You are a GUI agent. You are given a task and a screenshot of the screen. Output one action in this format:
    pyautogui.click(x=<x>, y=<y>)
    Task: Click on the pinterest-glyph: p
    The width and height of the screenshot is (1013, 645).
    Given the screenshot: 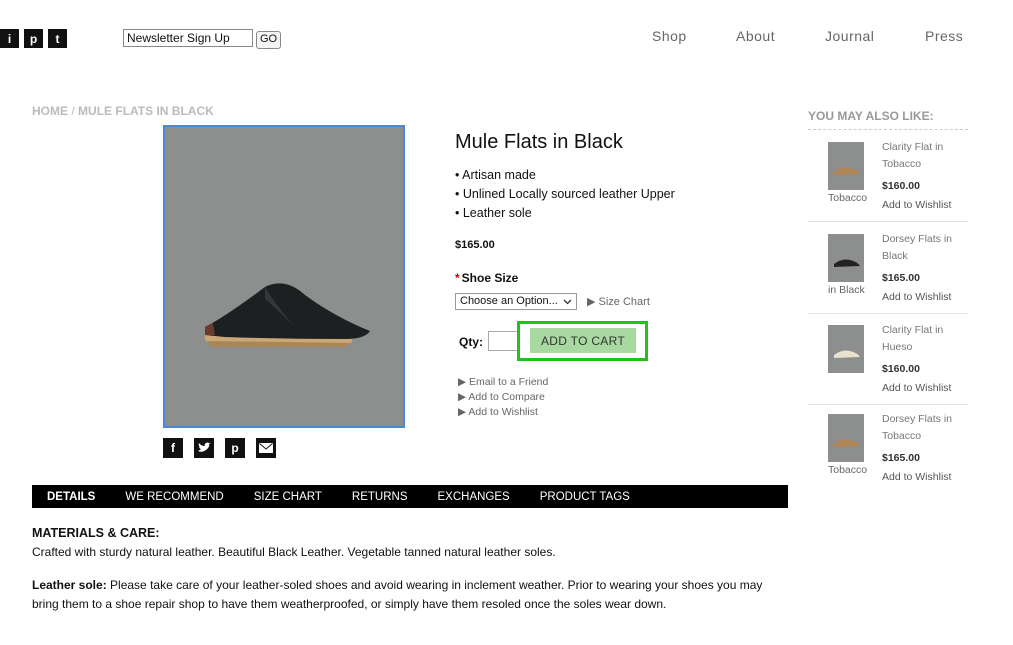 What is the action you would take?
    pyautogui.click(x=33, y=38)
    